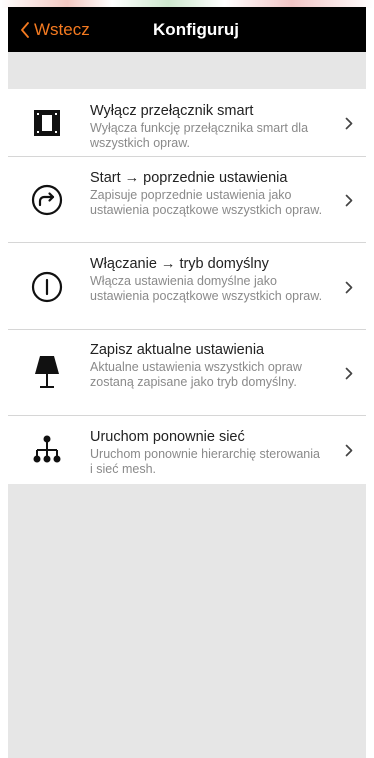 This screenshot has width=374, height=758. I want to click on power-circle-icon, so click(47, 287).